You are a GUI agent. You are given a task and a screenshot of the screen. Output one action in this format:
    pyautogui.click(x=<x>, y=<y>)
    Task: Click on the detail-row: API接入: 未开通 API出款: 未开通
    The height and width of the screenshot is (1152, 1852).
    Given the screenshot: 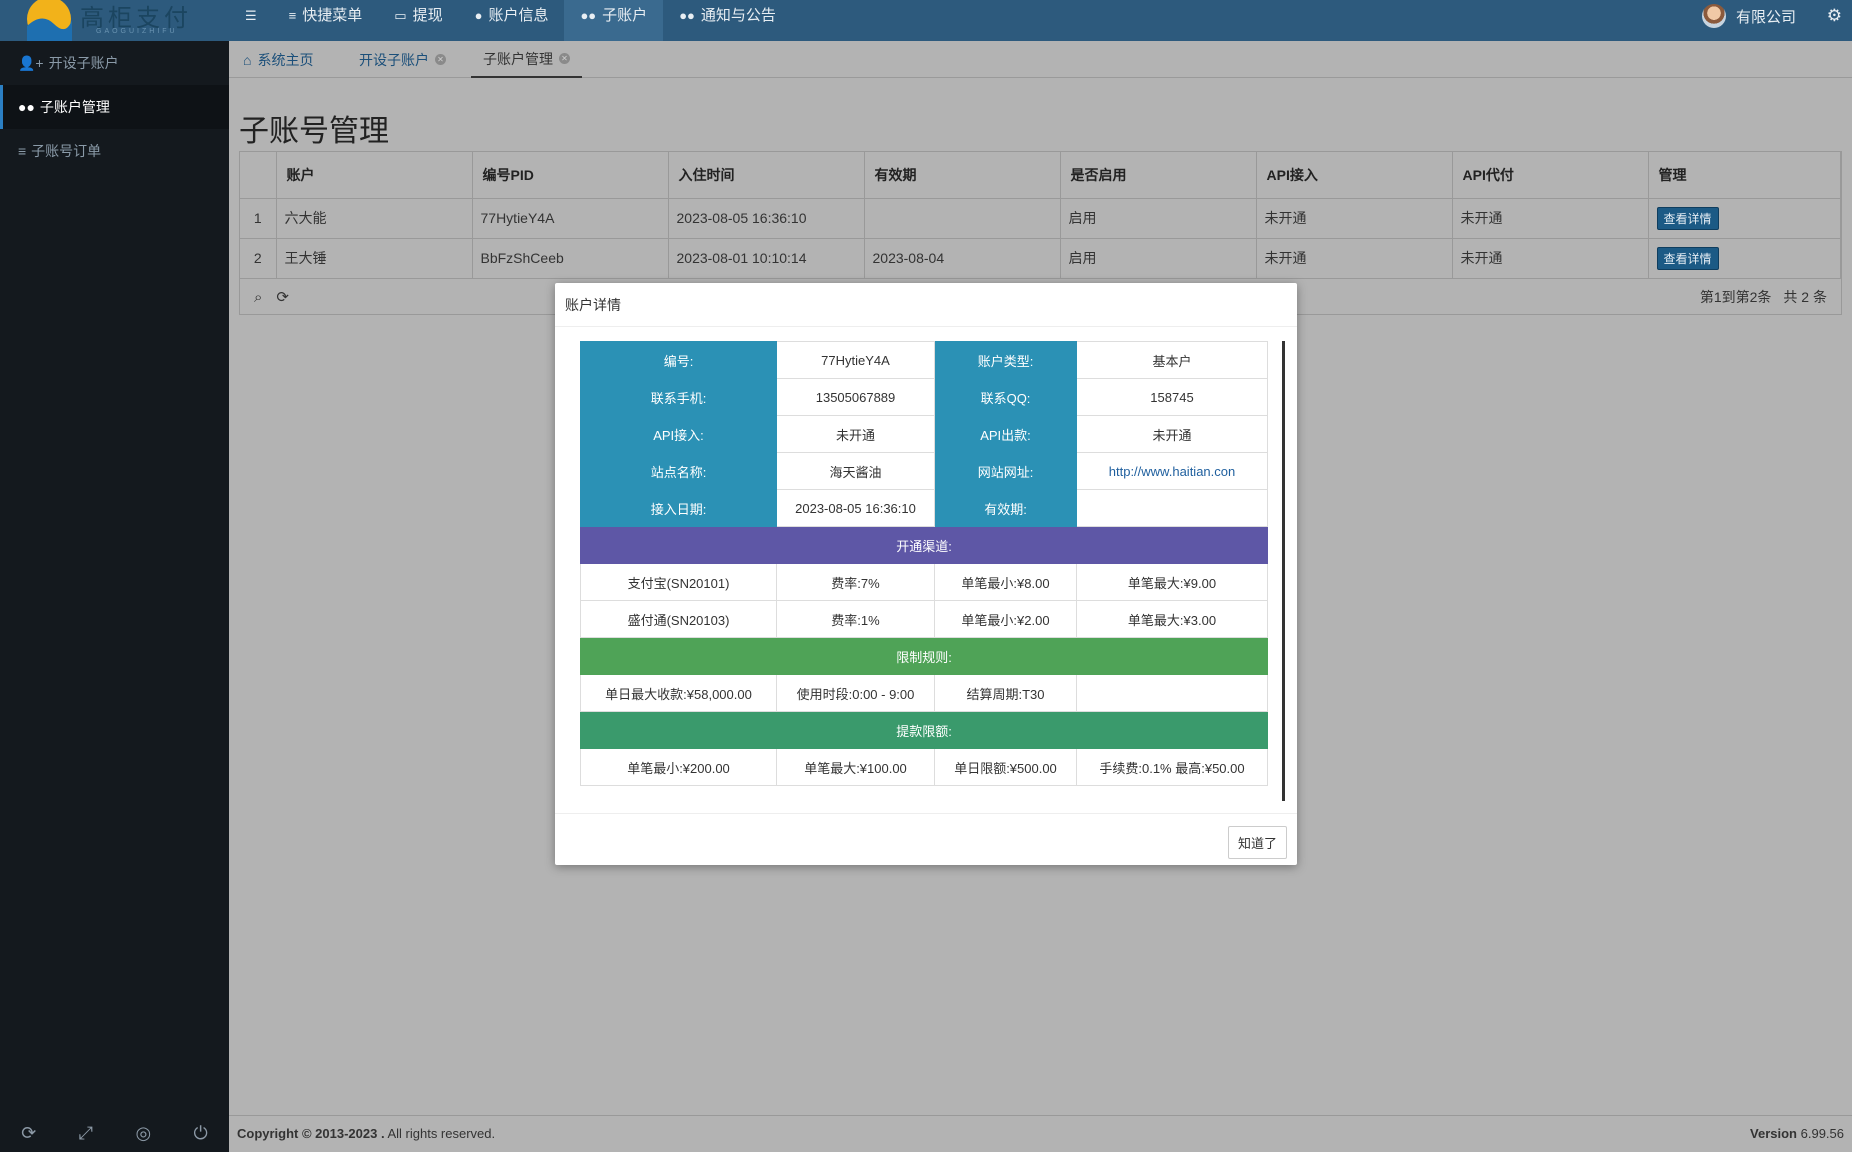 What is the action you would take?
    pyautogui.click(x=924, y=434)
    